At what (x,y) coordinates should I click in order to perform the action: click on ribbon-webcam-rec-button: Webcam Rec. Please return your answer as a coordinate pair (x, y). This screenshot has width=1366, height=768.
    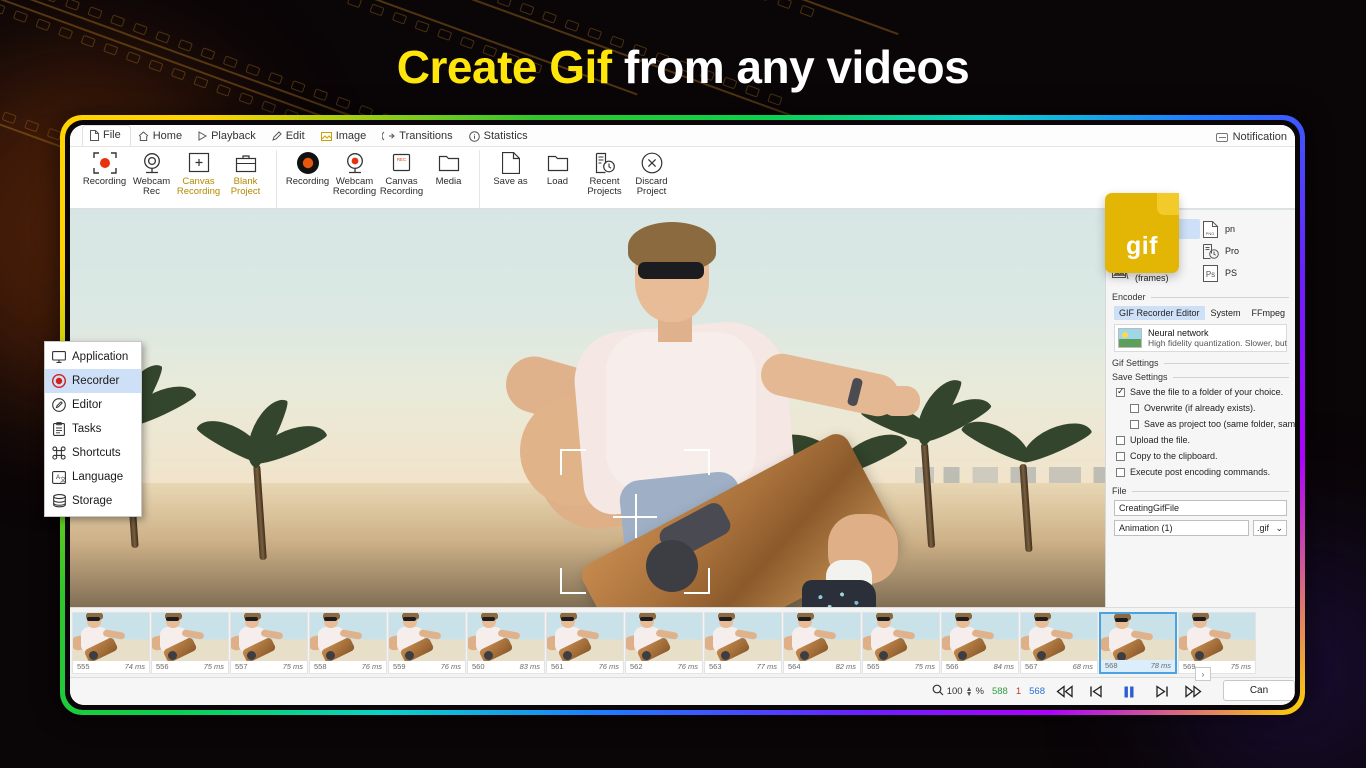
    Looking at the image, I should click on (151, 173).